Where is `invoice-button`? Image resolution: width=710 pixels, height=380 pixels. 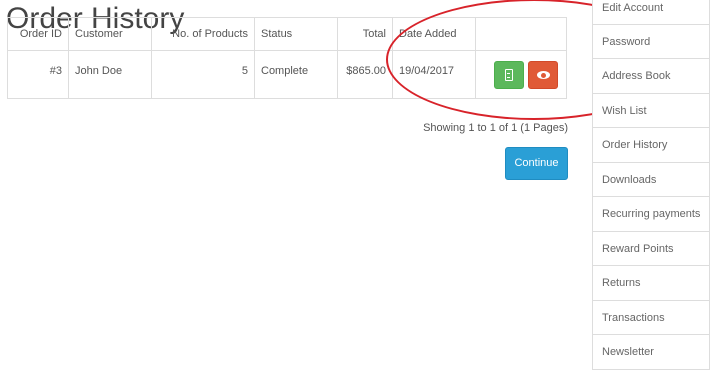 invoice-button is located at coordinates (509, 75).